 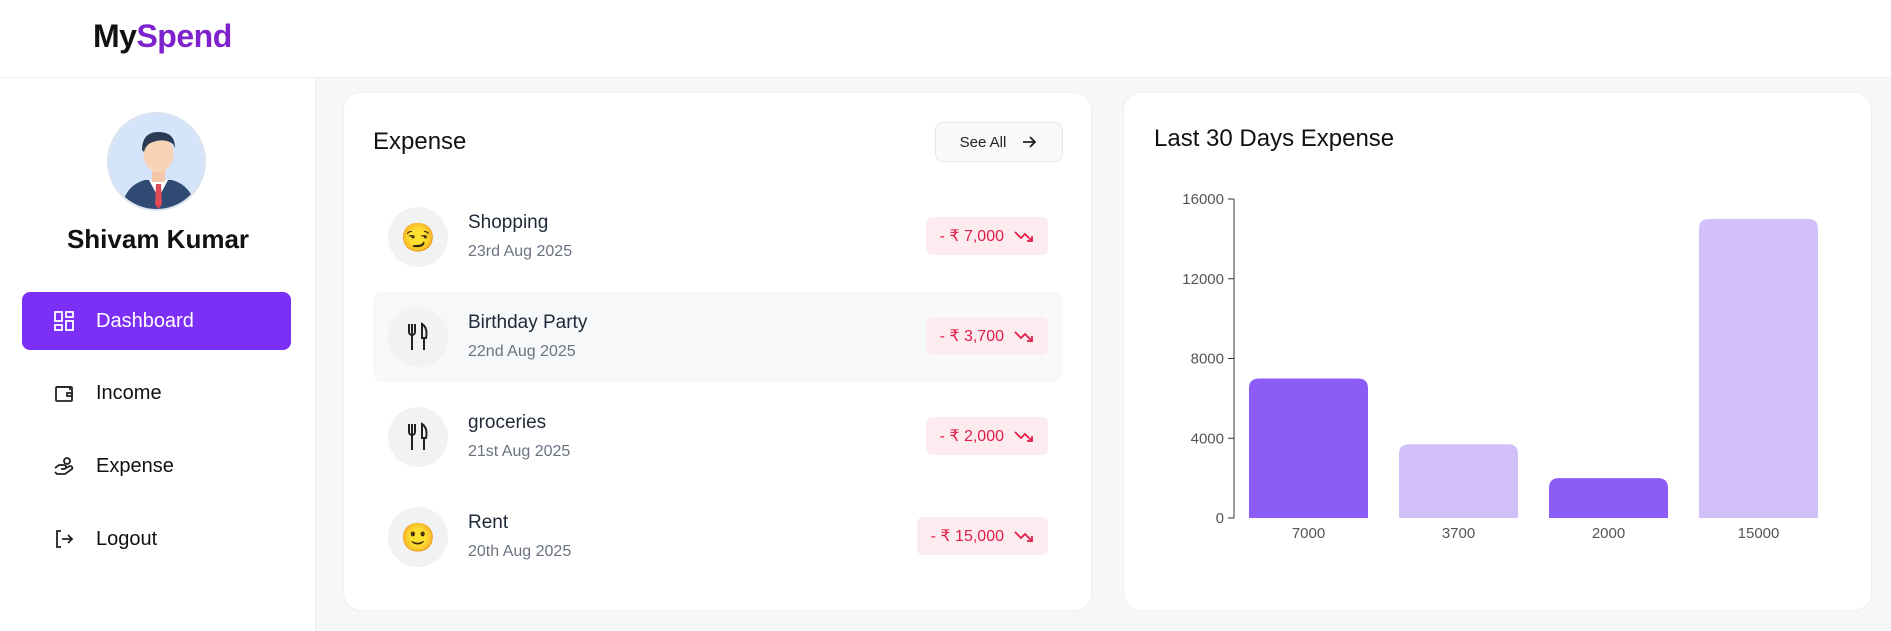 I want to click on x-tick-label: 7000, so click(x=1308, y=533).